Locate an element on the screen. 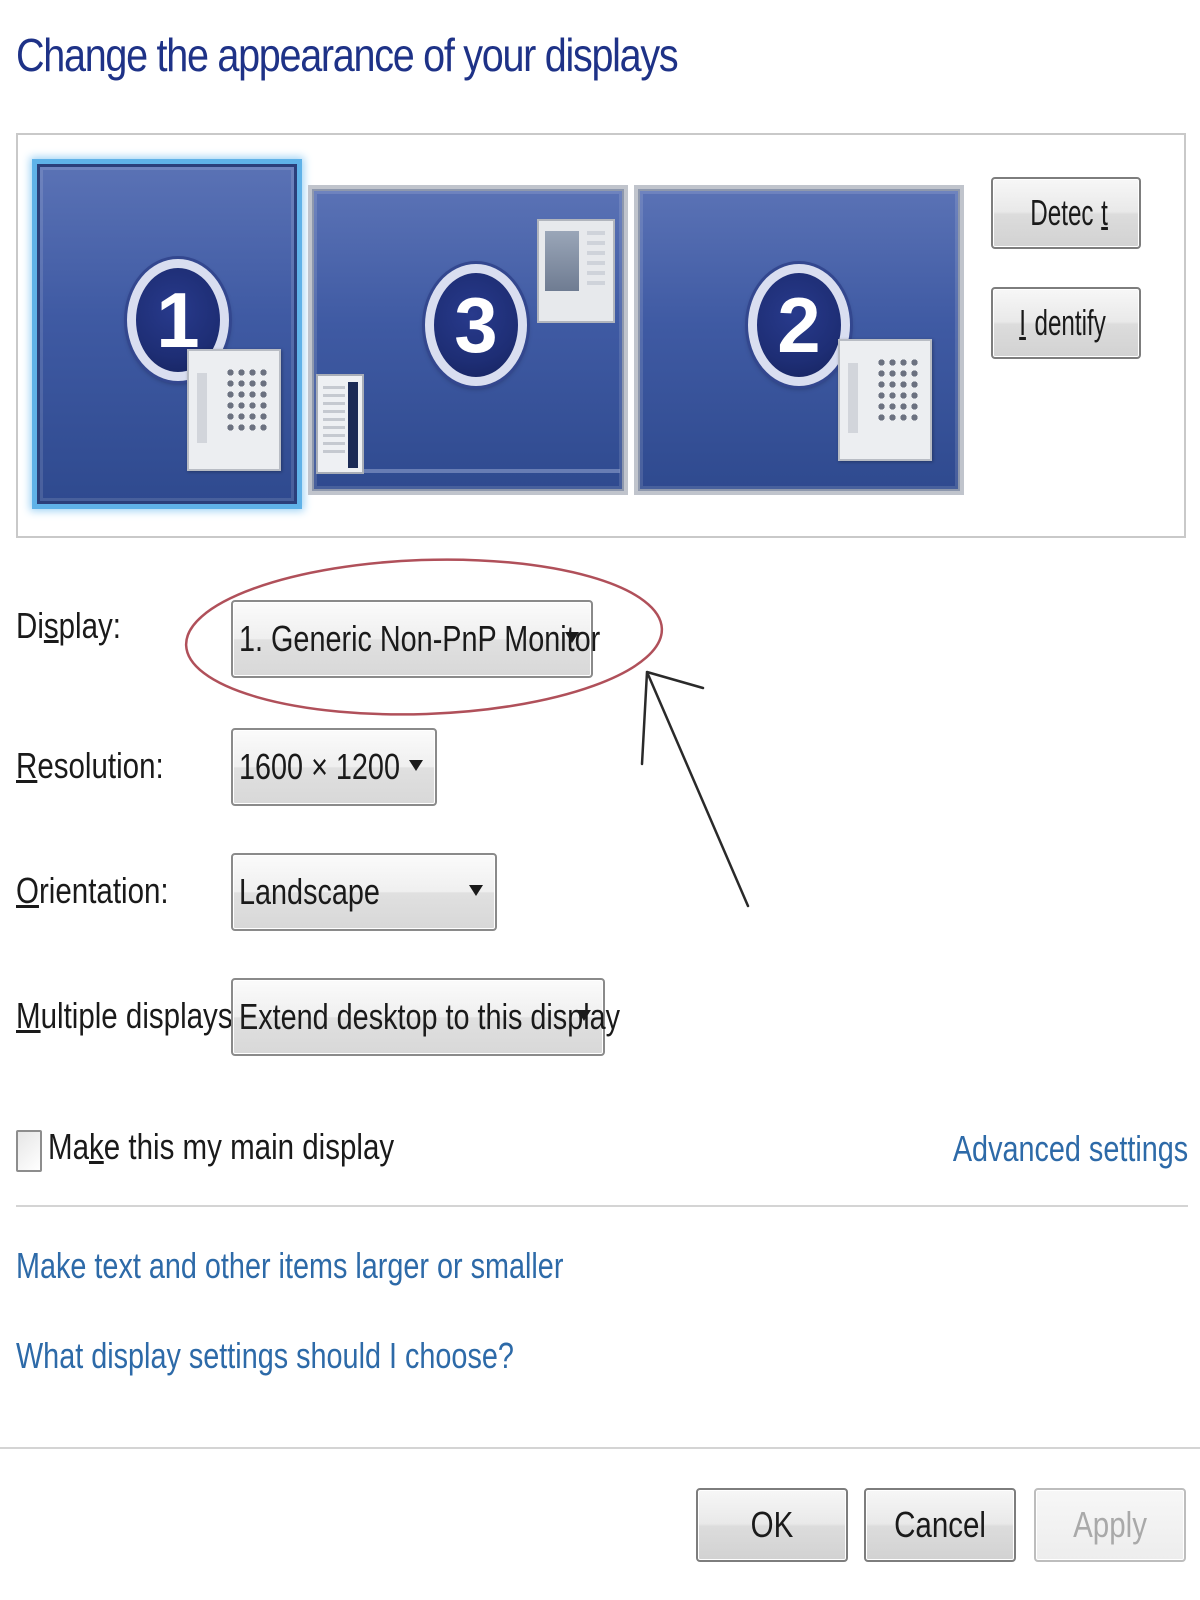 This screenshot has height=1600, width=1200. annotation-overlay is located at coordinates (467, 733).